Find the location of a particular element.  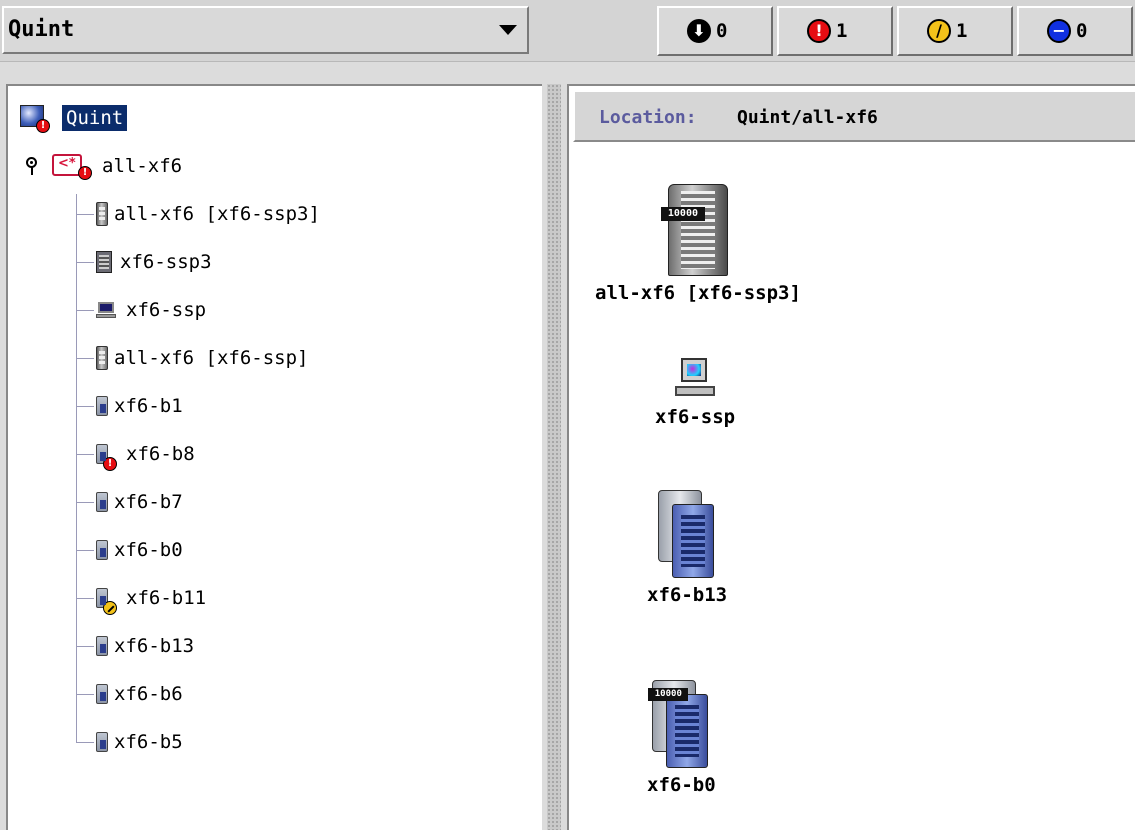

tree-node-label: xf6-ssp is located at coordinates (166, 310).